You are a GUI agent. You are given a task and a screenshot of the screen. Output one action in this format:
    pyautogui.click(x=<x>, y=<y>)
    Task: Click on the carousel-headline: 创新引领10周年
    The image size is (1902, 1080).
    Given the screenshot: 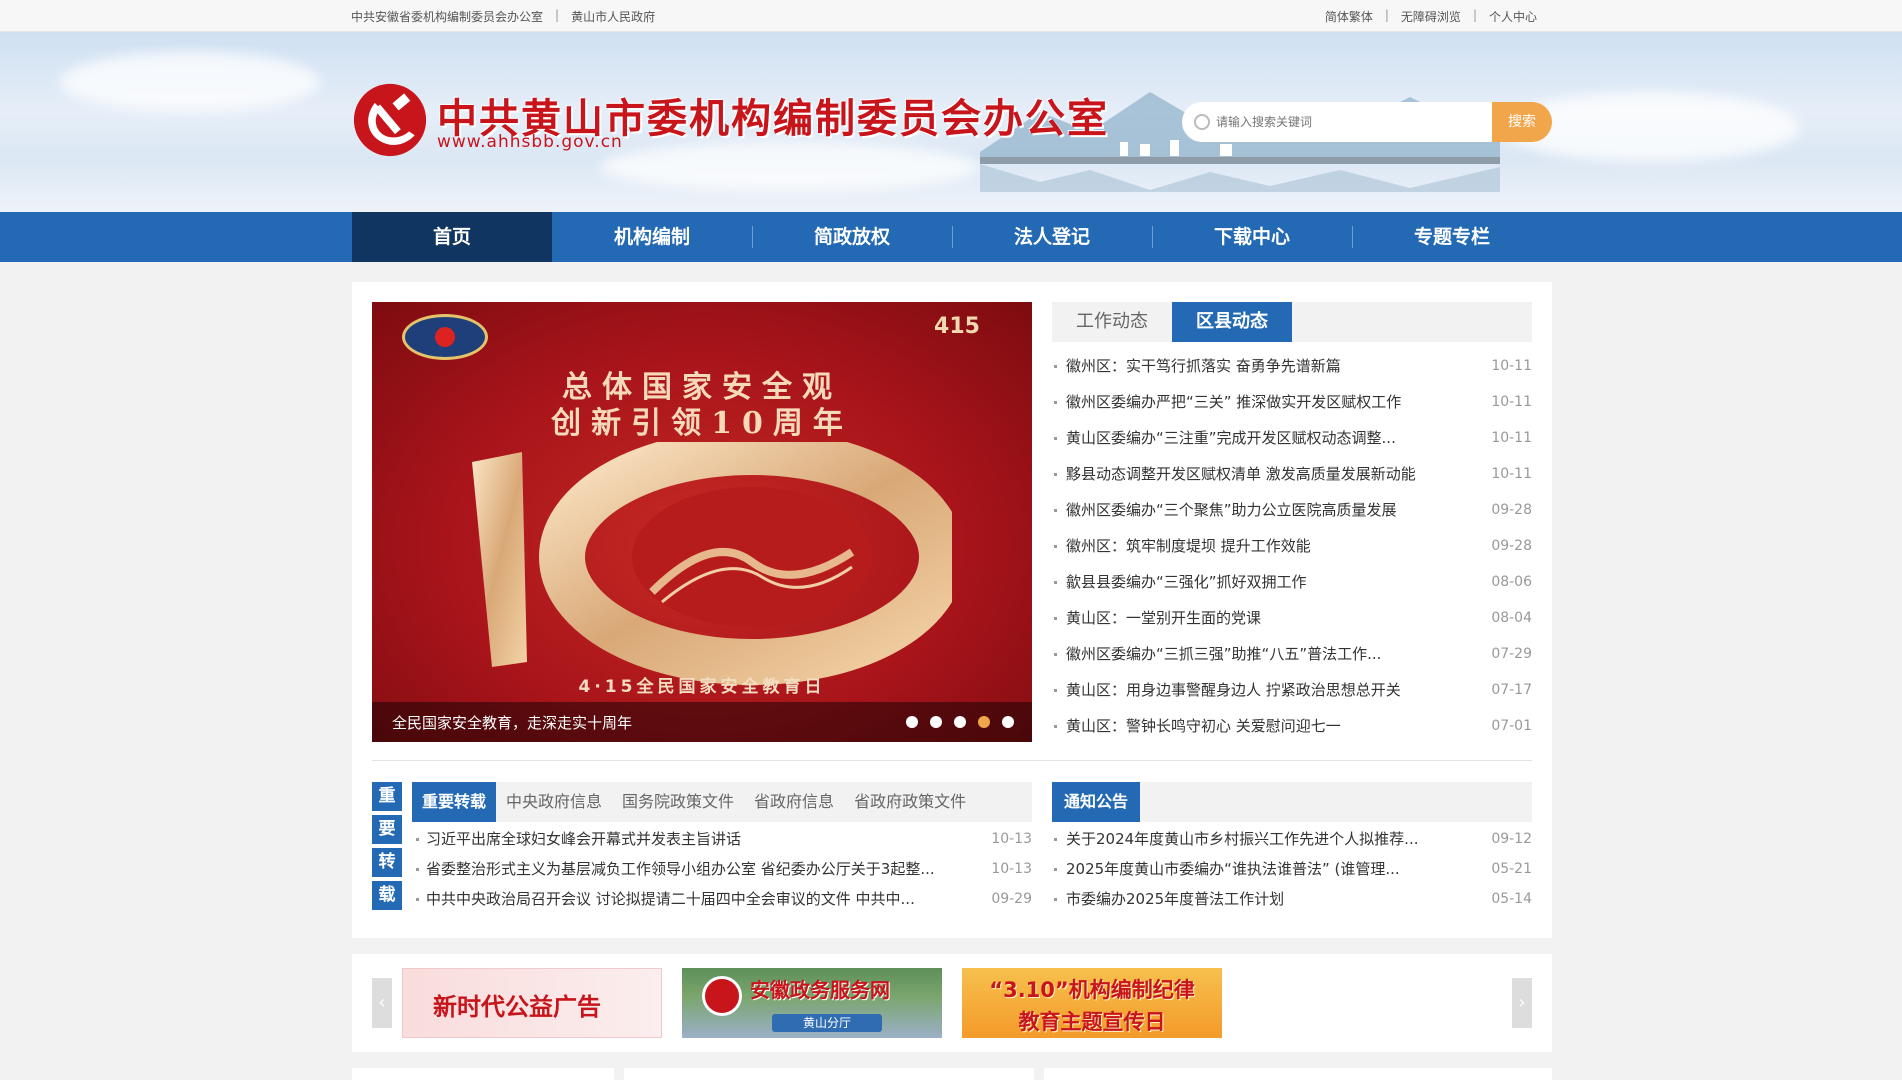 What is the action you would take?
    pyautogui.click(x=702, y=423)
    